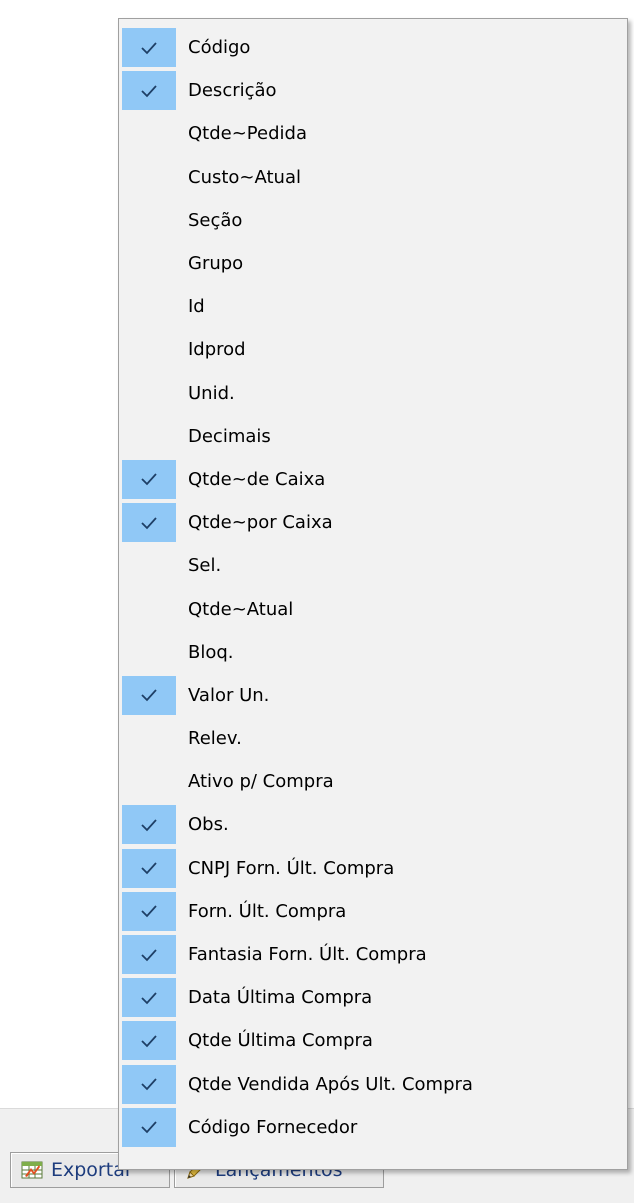  What do you see at coordinates (232, 91) in the screenshot?
I see `menu-item-label: Descrição` at bounding box center [232, 91].